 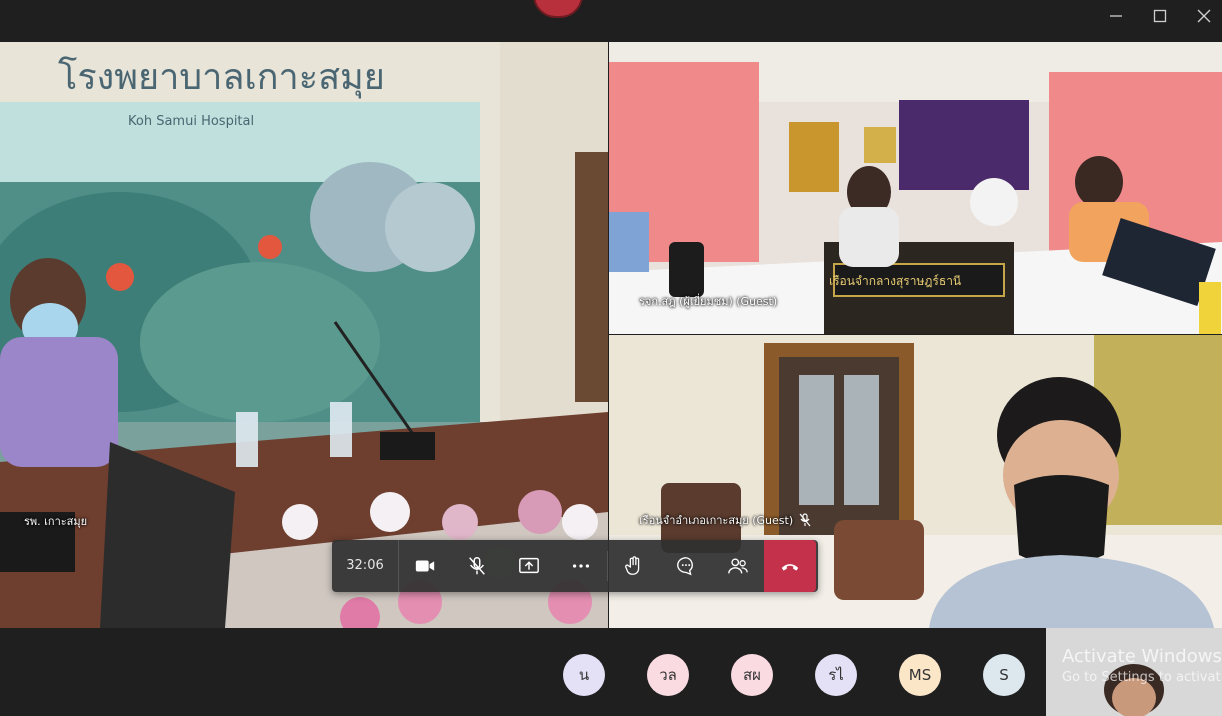 I want to click on meeting-timer: 32:06, so click(x=365, y=566).